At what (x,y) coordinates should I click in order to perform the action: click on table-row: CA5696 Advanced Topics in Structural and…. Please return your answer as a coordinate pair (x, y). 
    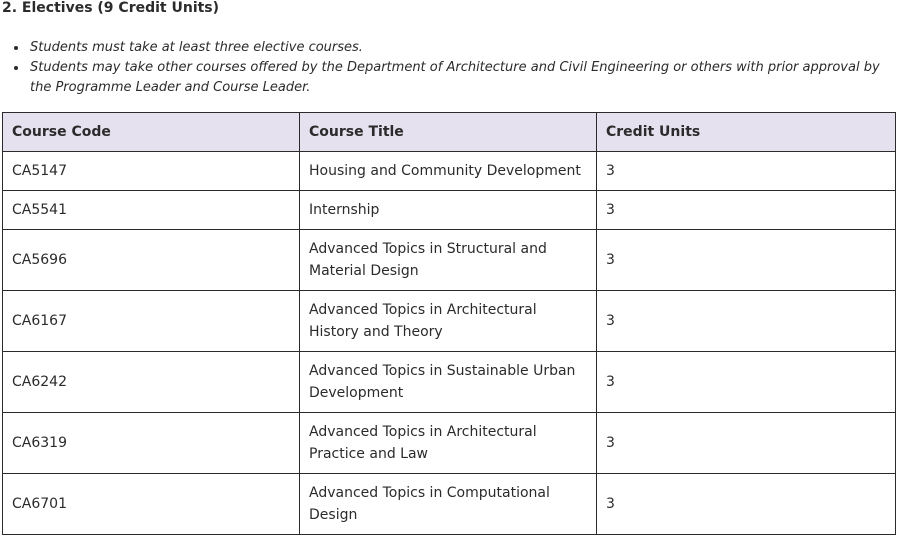
    Looking at the image, I should click on (449, 260).